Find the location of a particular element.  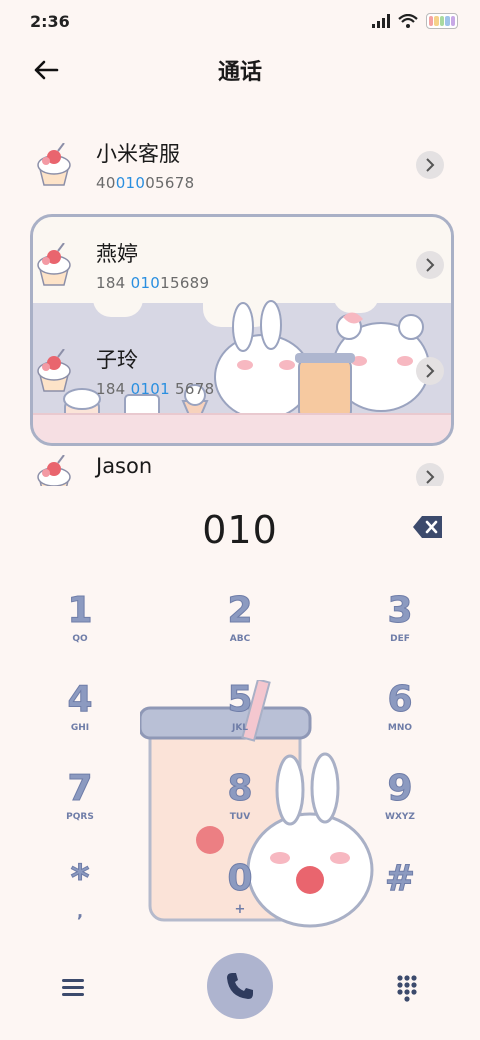

bottom-action-bar is located at coordinates (240, 990).